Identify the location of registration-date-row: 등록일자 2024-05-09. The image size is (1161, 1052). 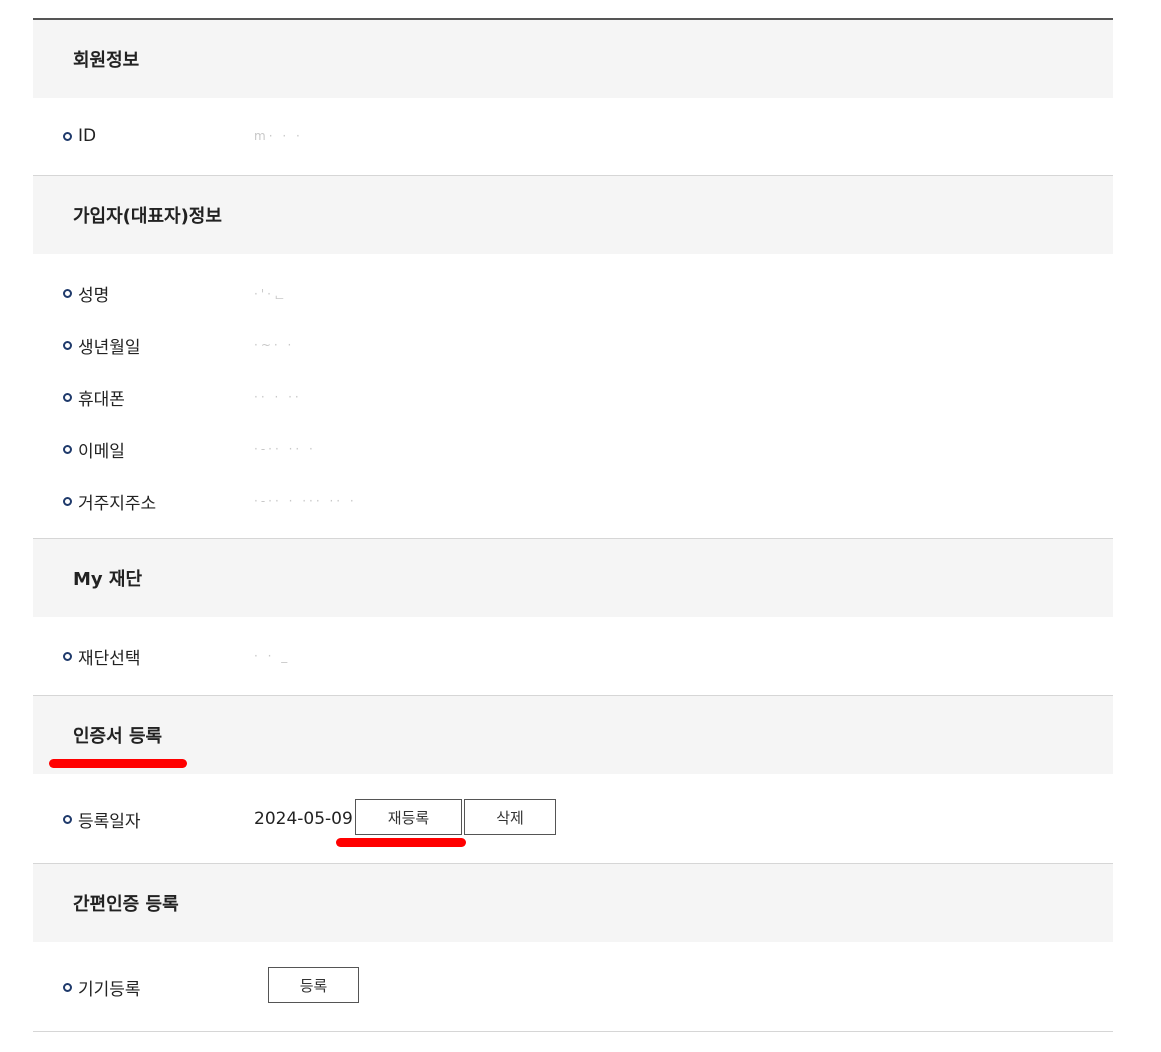
(573, 819).